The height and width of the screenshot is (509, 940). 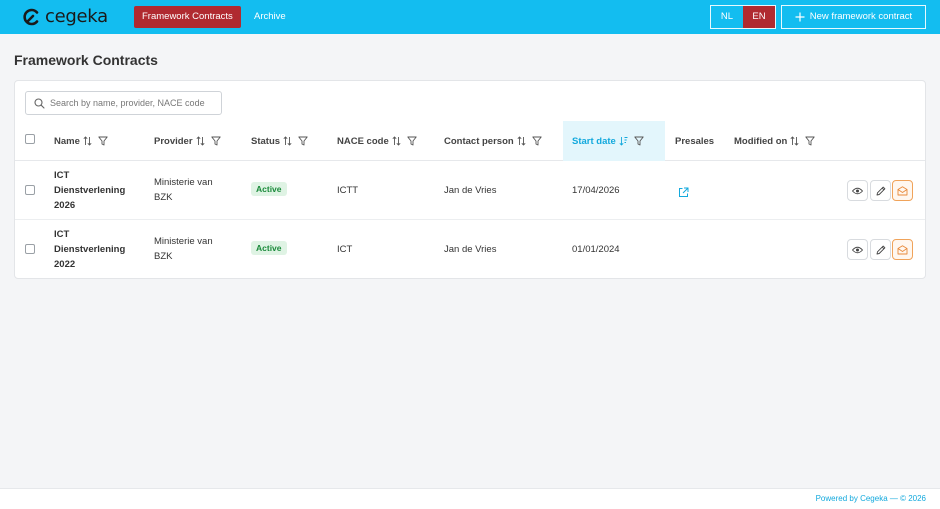 I want to click on contract-name: ICT Dienstverlening 2026, so click(x=89, y=190).